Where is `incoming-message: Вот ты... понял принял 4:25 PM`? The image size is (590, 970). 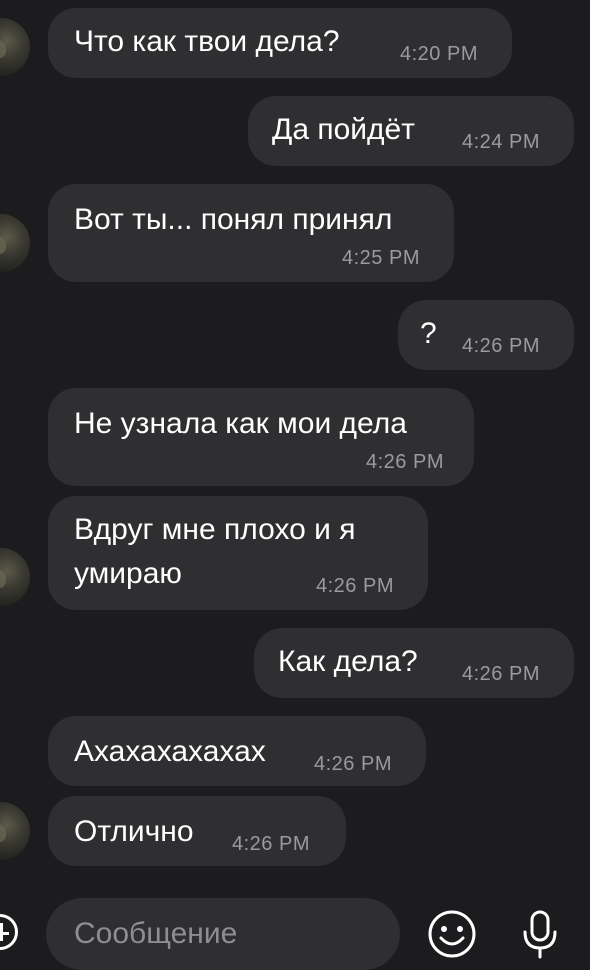
incoming-message: Вот ты... понял принял 4:25 PM is located at coordinates (251, 233).